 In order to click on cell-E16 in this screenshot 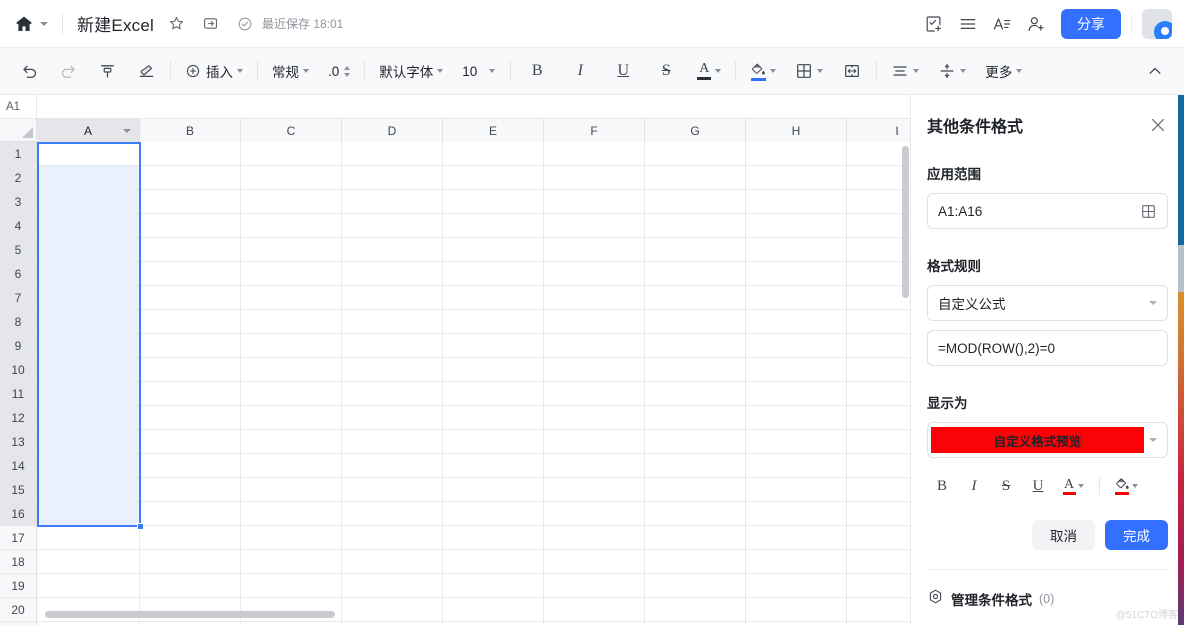, I will do `click(493, 514)`.